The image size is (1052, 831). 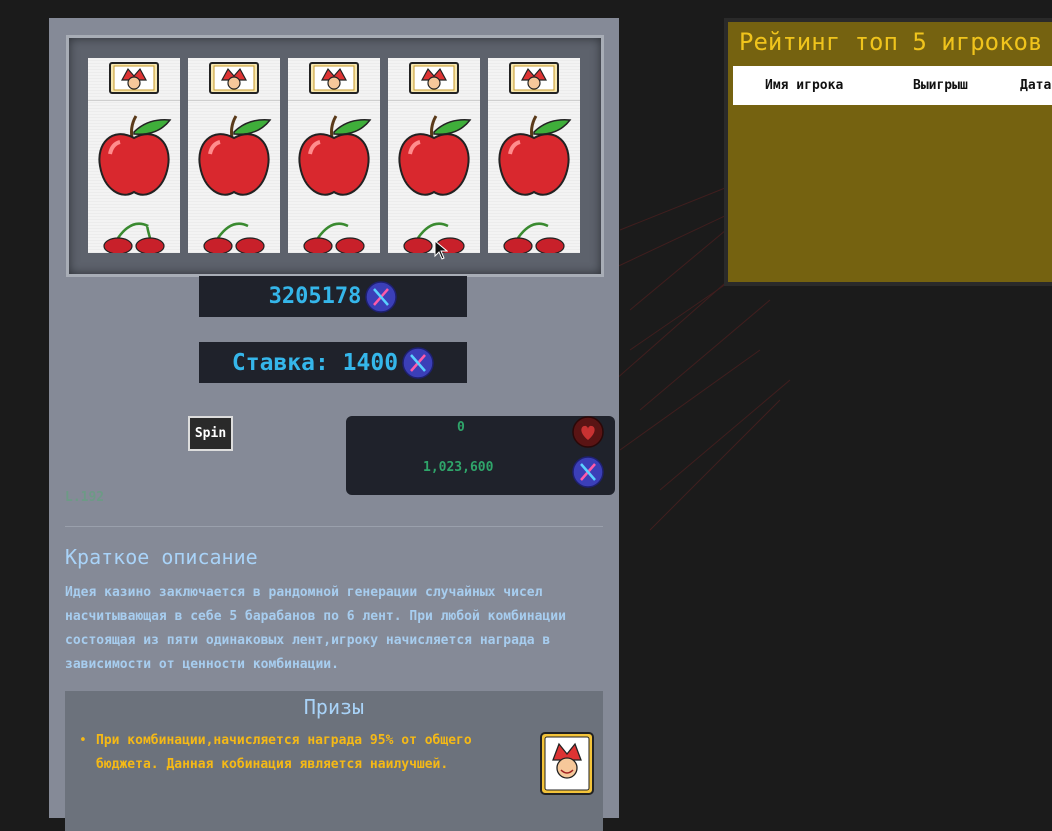 I want to click on spin-button: Spin, so click(x=210, y=433).